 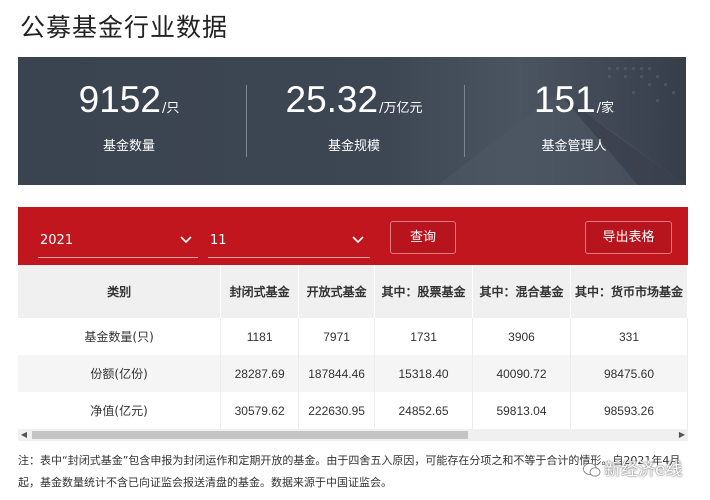 I want to click on table-cell: 40090.72, so click(x=521, y=373).